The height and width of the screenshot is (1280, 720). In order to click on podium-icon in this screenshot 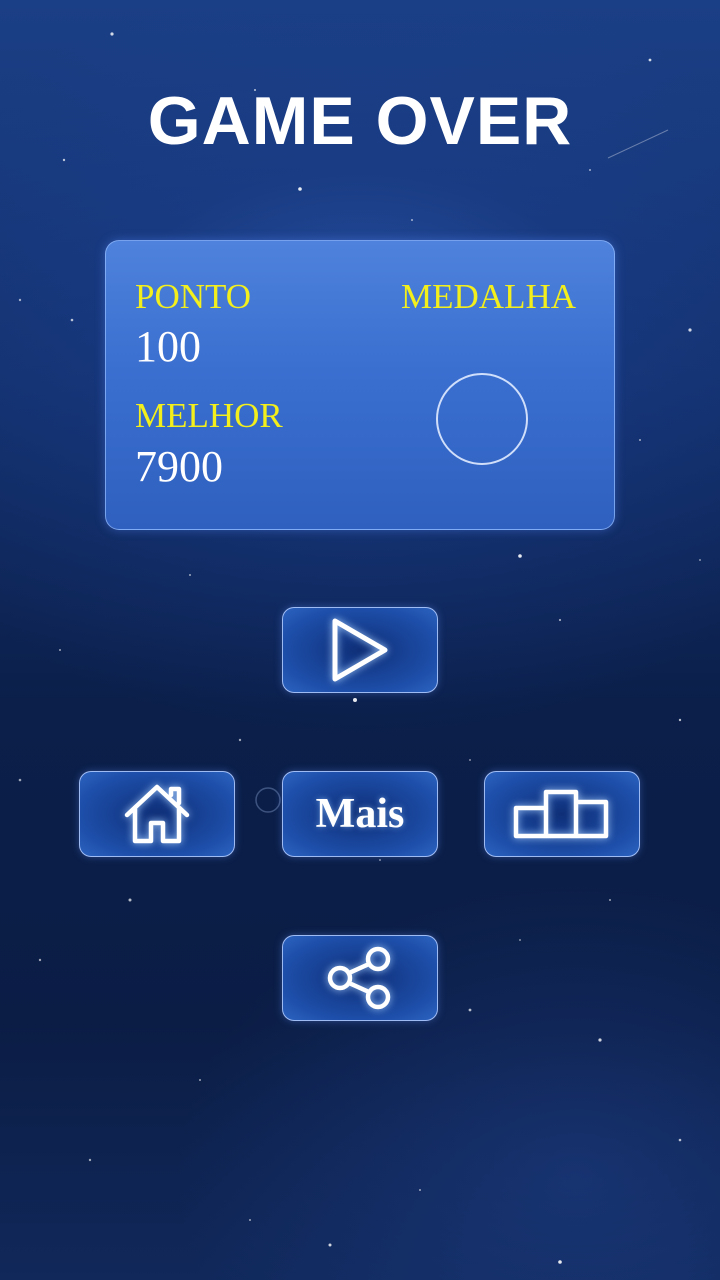, I will do `click(561, 814)`.